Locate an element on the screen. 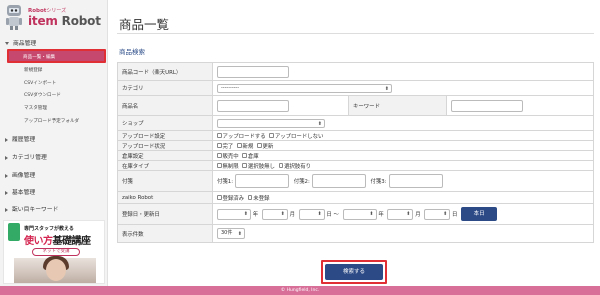 This screenshot has width=600, height=295. label-upload-setting: アップロード設定 is located at coordinates (165, 135).